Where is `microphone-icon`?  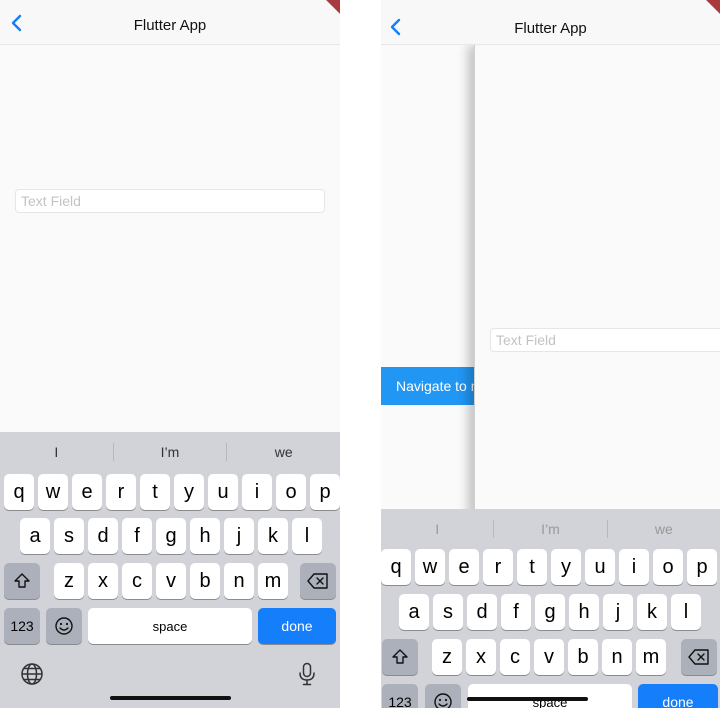
microphone-icon is located at coordinates (307, 674).